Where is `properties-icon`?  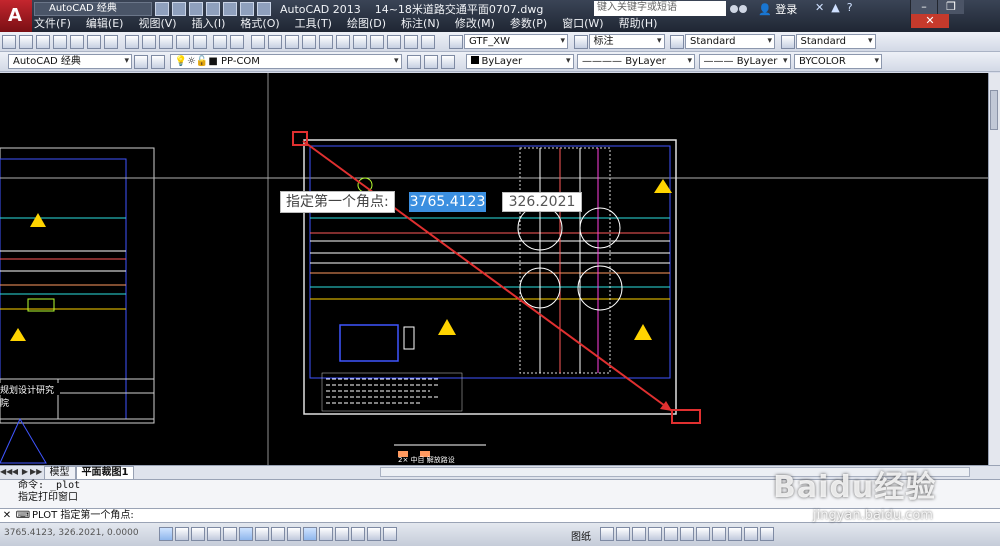
properties-icon is located at coordinates (325, 42).